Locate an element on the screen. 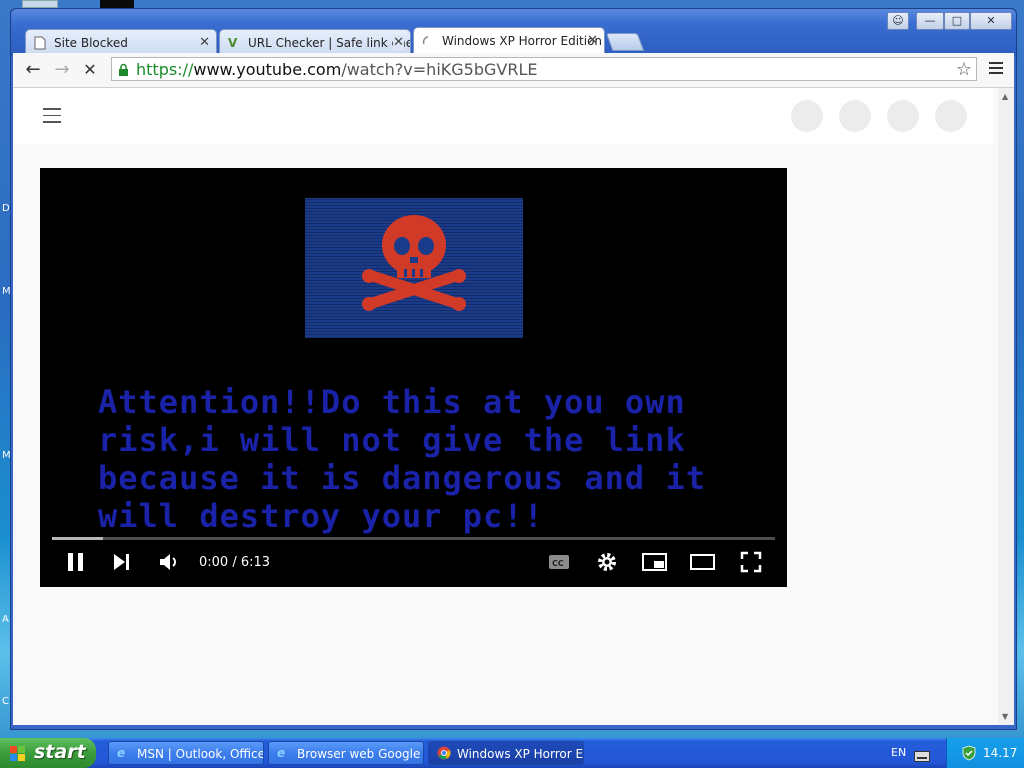 The image size is (1024, 768). desktop-icon-label: C is located at coordinates (5, 701).